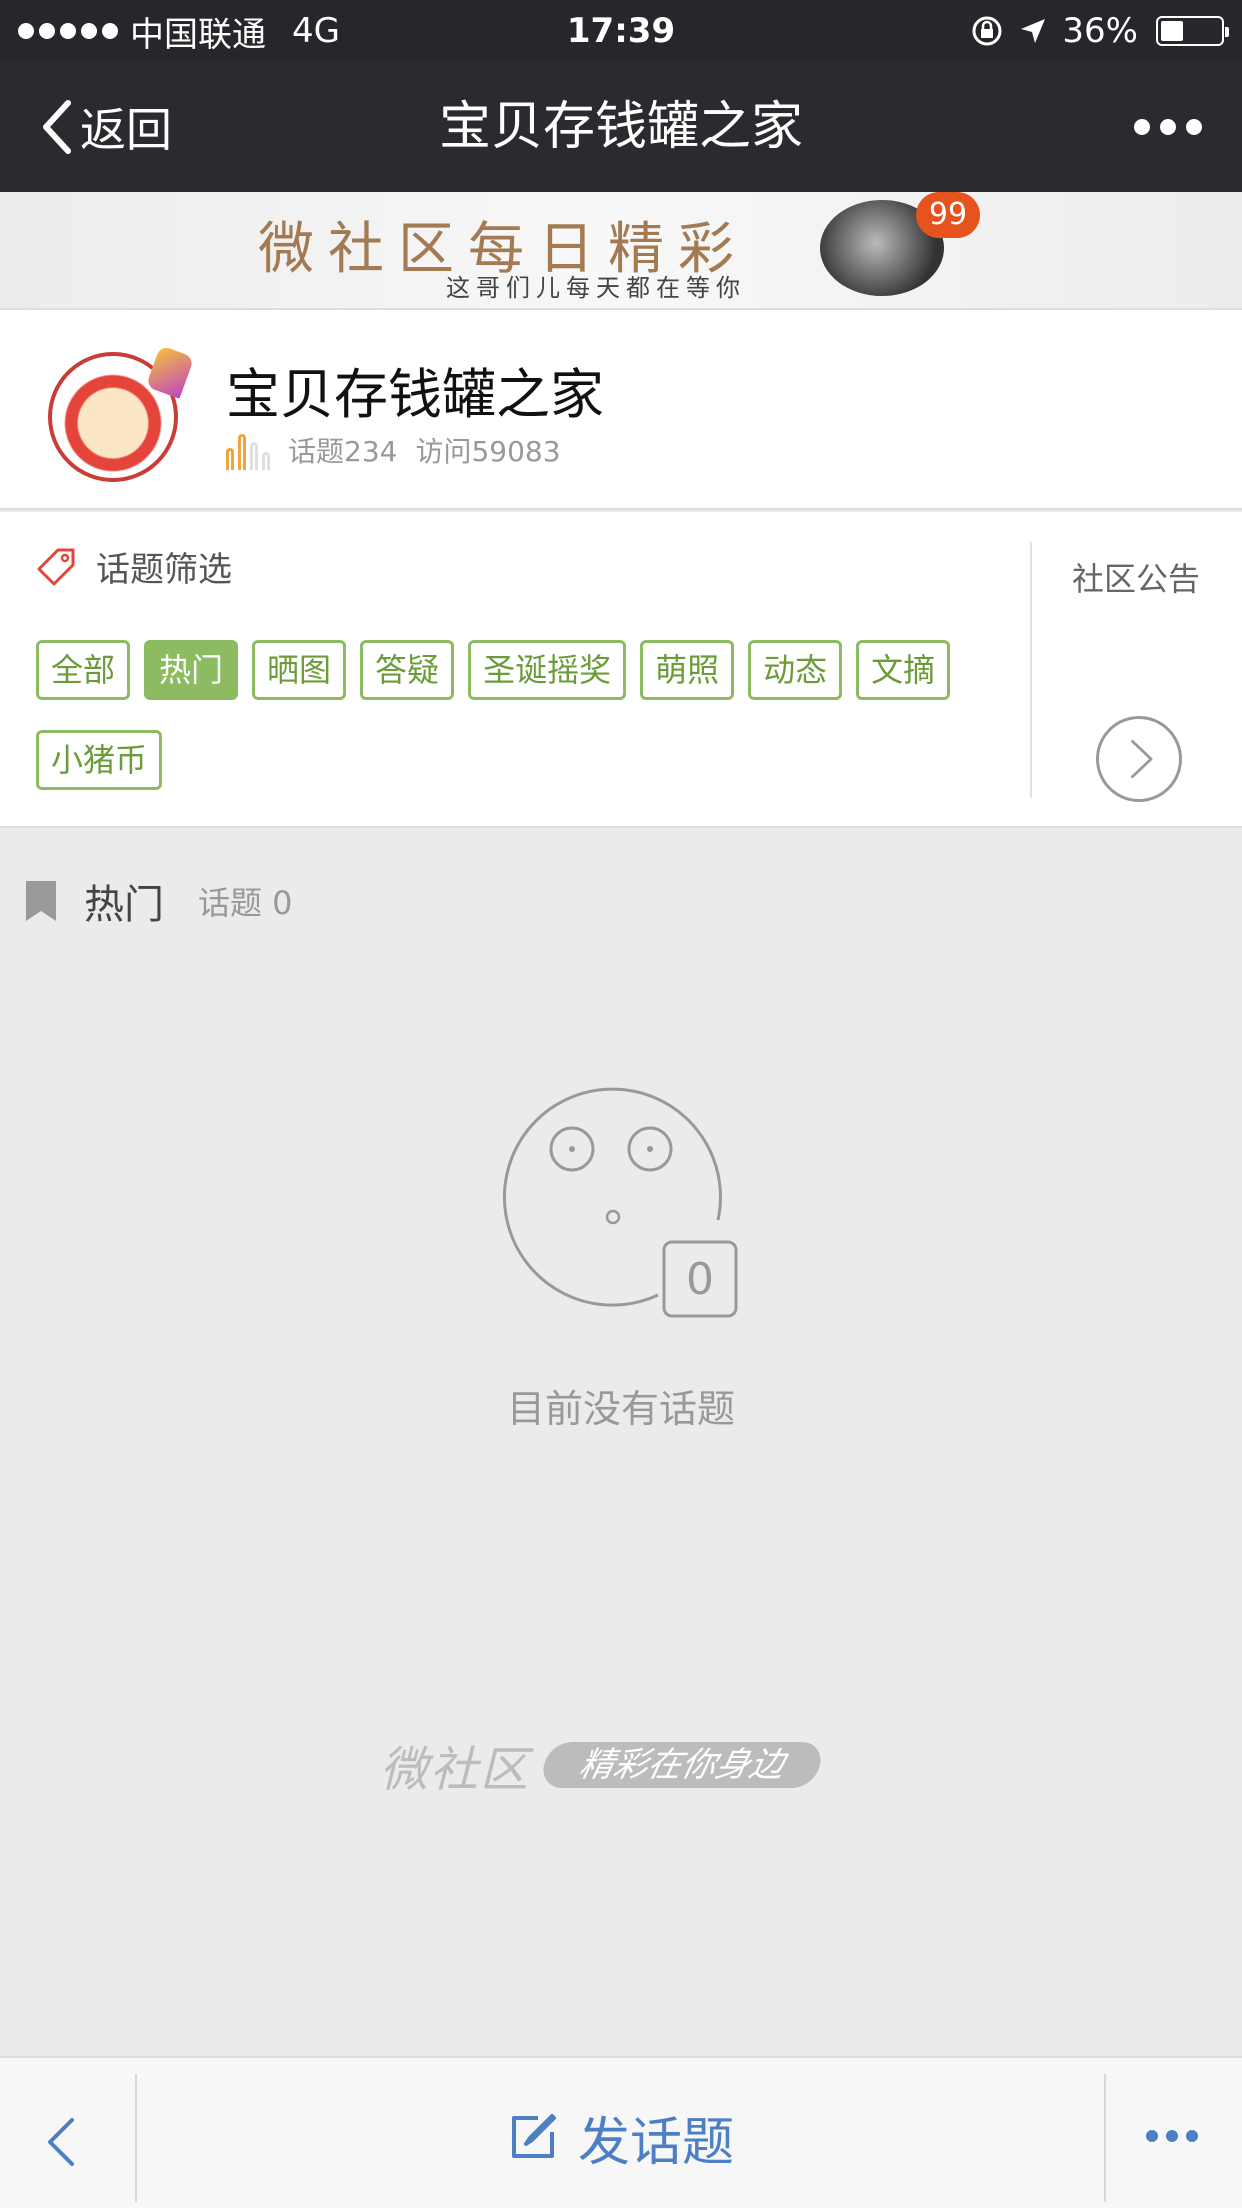 The height and width of the screenshot is (2208, 1242). Describe the element at coordinates (248, 450) in the screenshot. I see `stats-chart-icon` at that location.